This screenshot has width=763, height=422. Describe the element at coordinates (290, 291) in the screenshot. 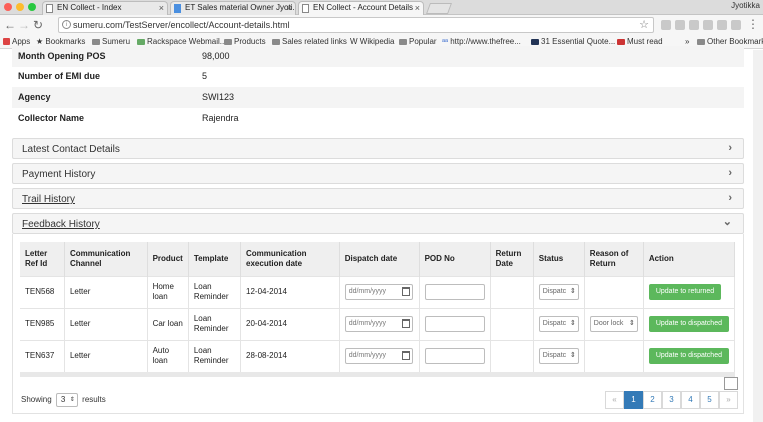

I see `execution-date: 12-04-2014` at that location.